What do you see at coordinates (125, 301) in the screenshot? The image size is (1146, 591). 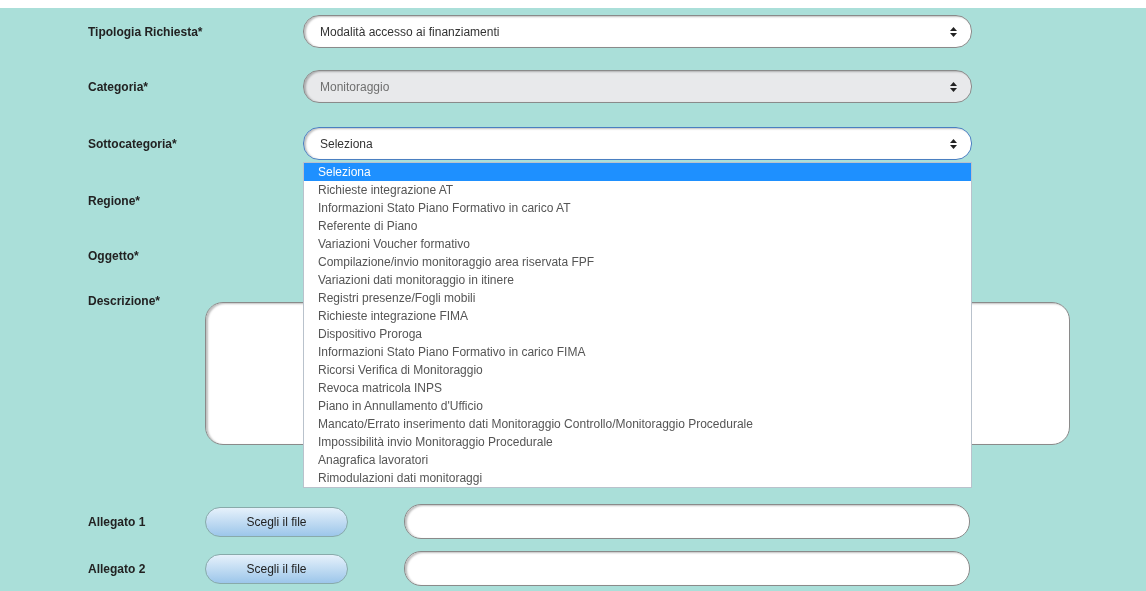 I see `field-label: Descrizione*` at bounding box center [125, 301].